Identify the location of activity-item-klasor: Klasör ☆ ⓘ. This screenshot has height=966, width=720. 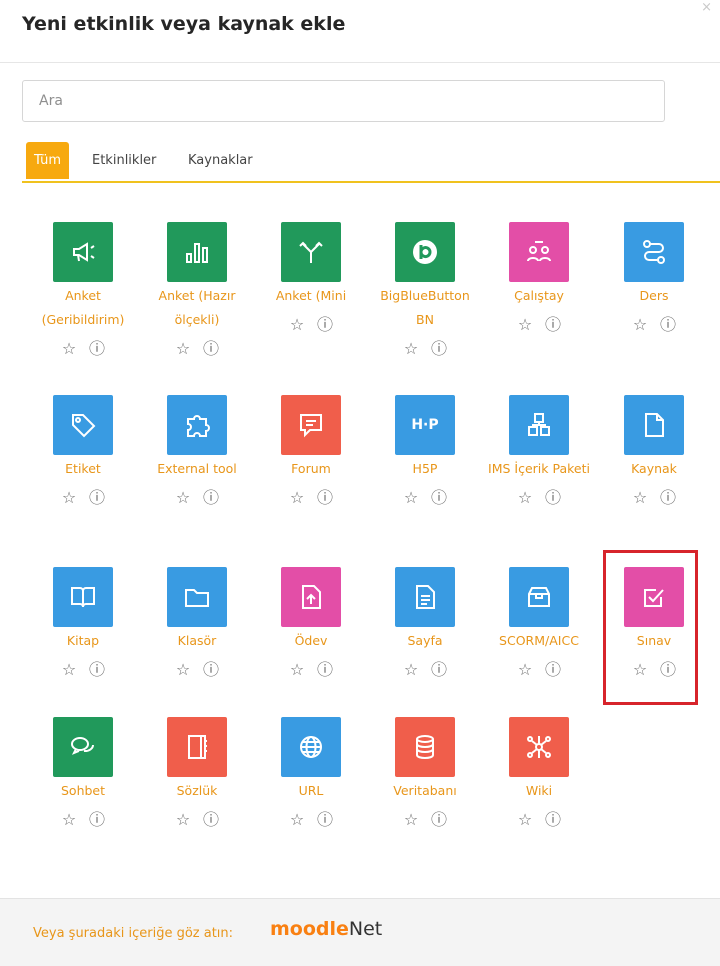
(197, 623).